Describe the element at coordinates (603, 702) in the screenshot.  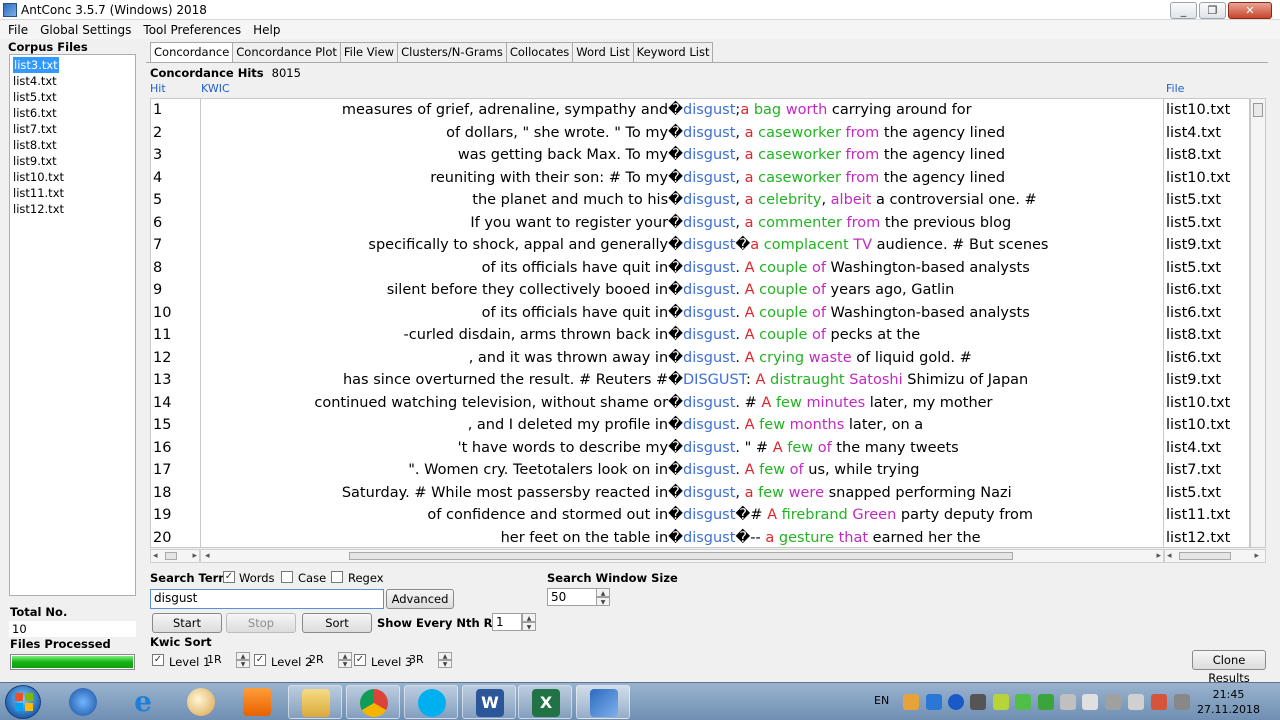
I see `taskbar-antconc` at that location.